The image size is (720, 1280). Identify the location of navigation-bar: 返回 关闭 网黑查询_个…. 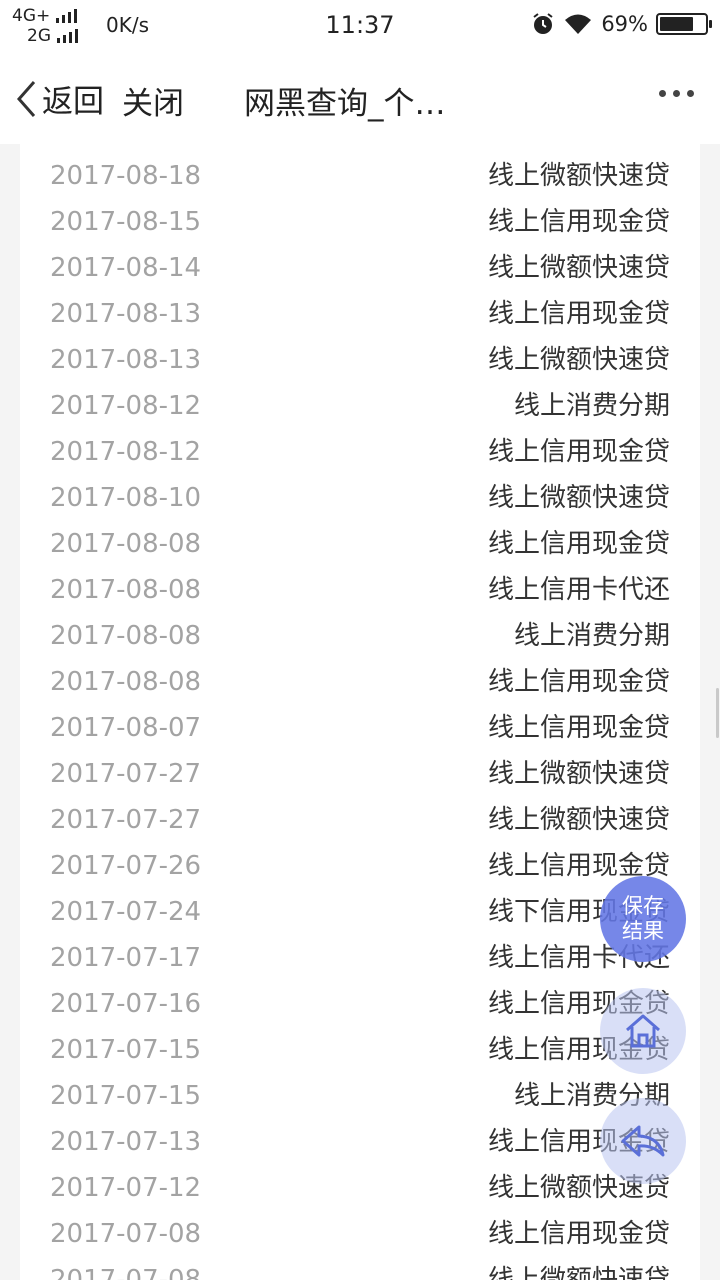
(360, 98).